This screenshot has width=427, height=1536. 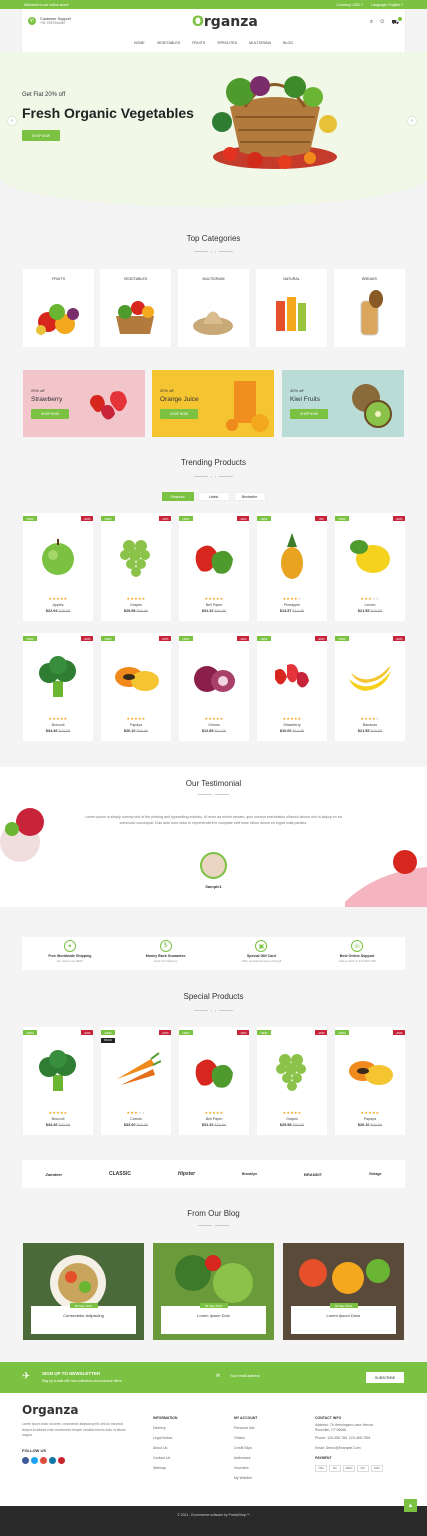 What do you see at coordinates (34, 1460) in the screenshot?
I see `twitter-icon` at bounding box center [34, 1460].